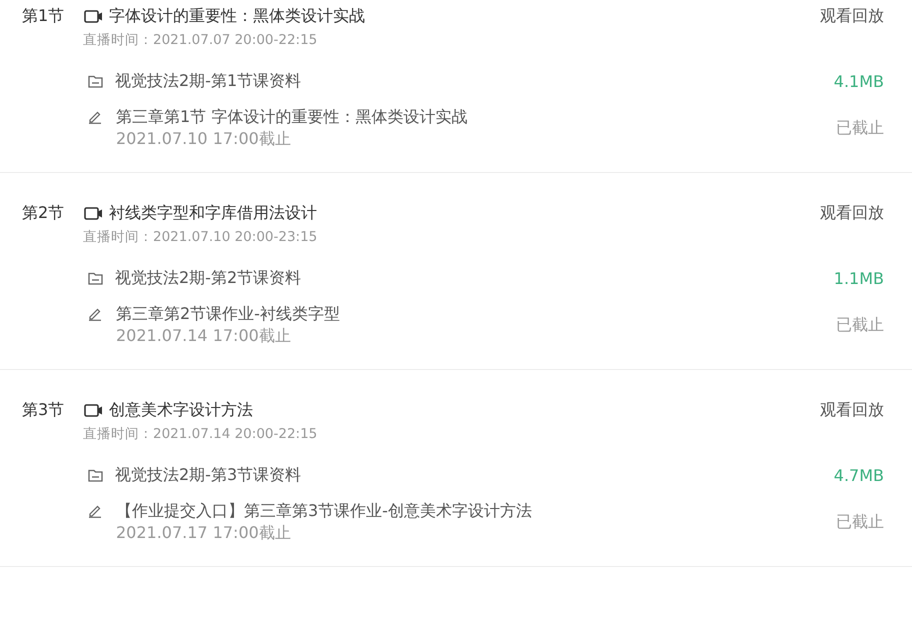  Describe the element at coordinates (213, 213) in the screenshot. I see `lesson-title: 衬线类字型和字库借用法设计` at that location.